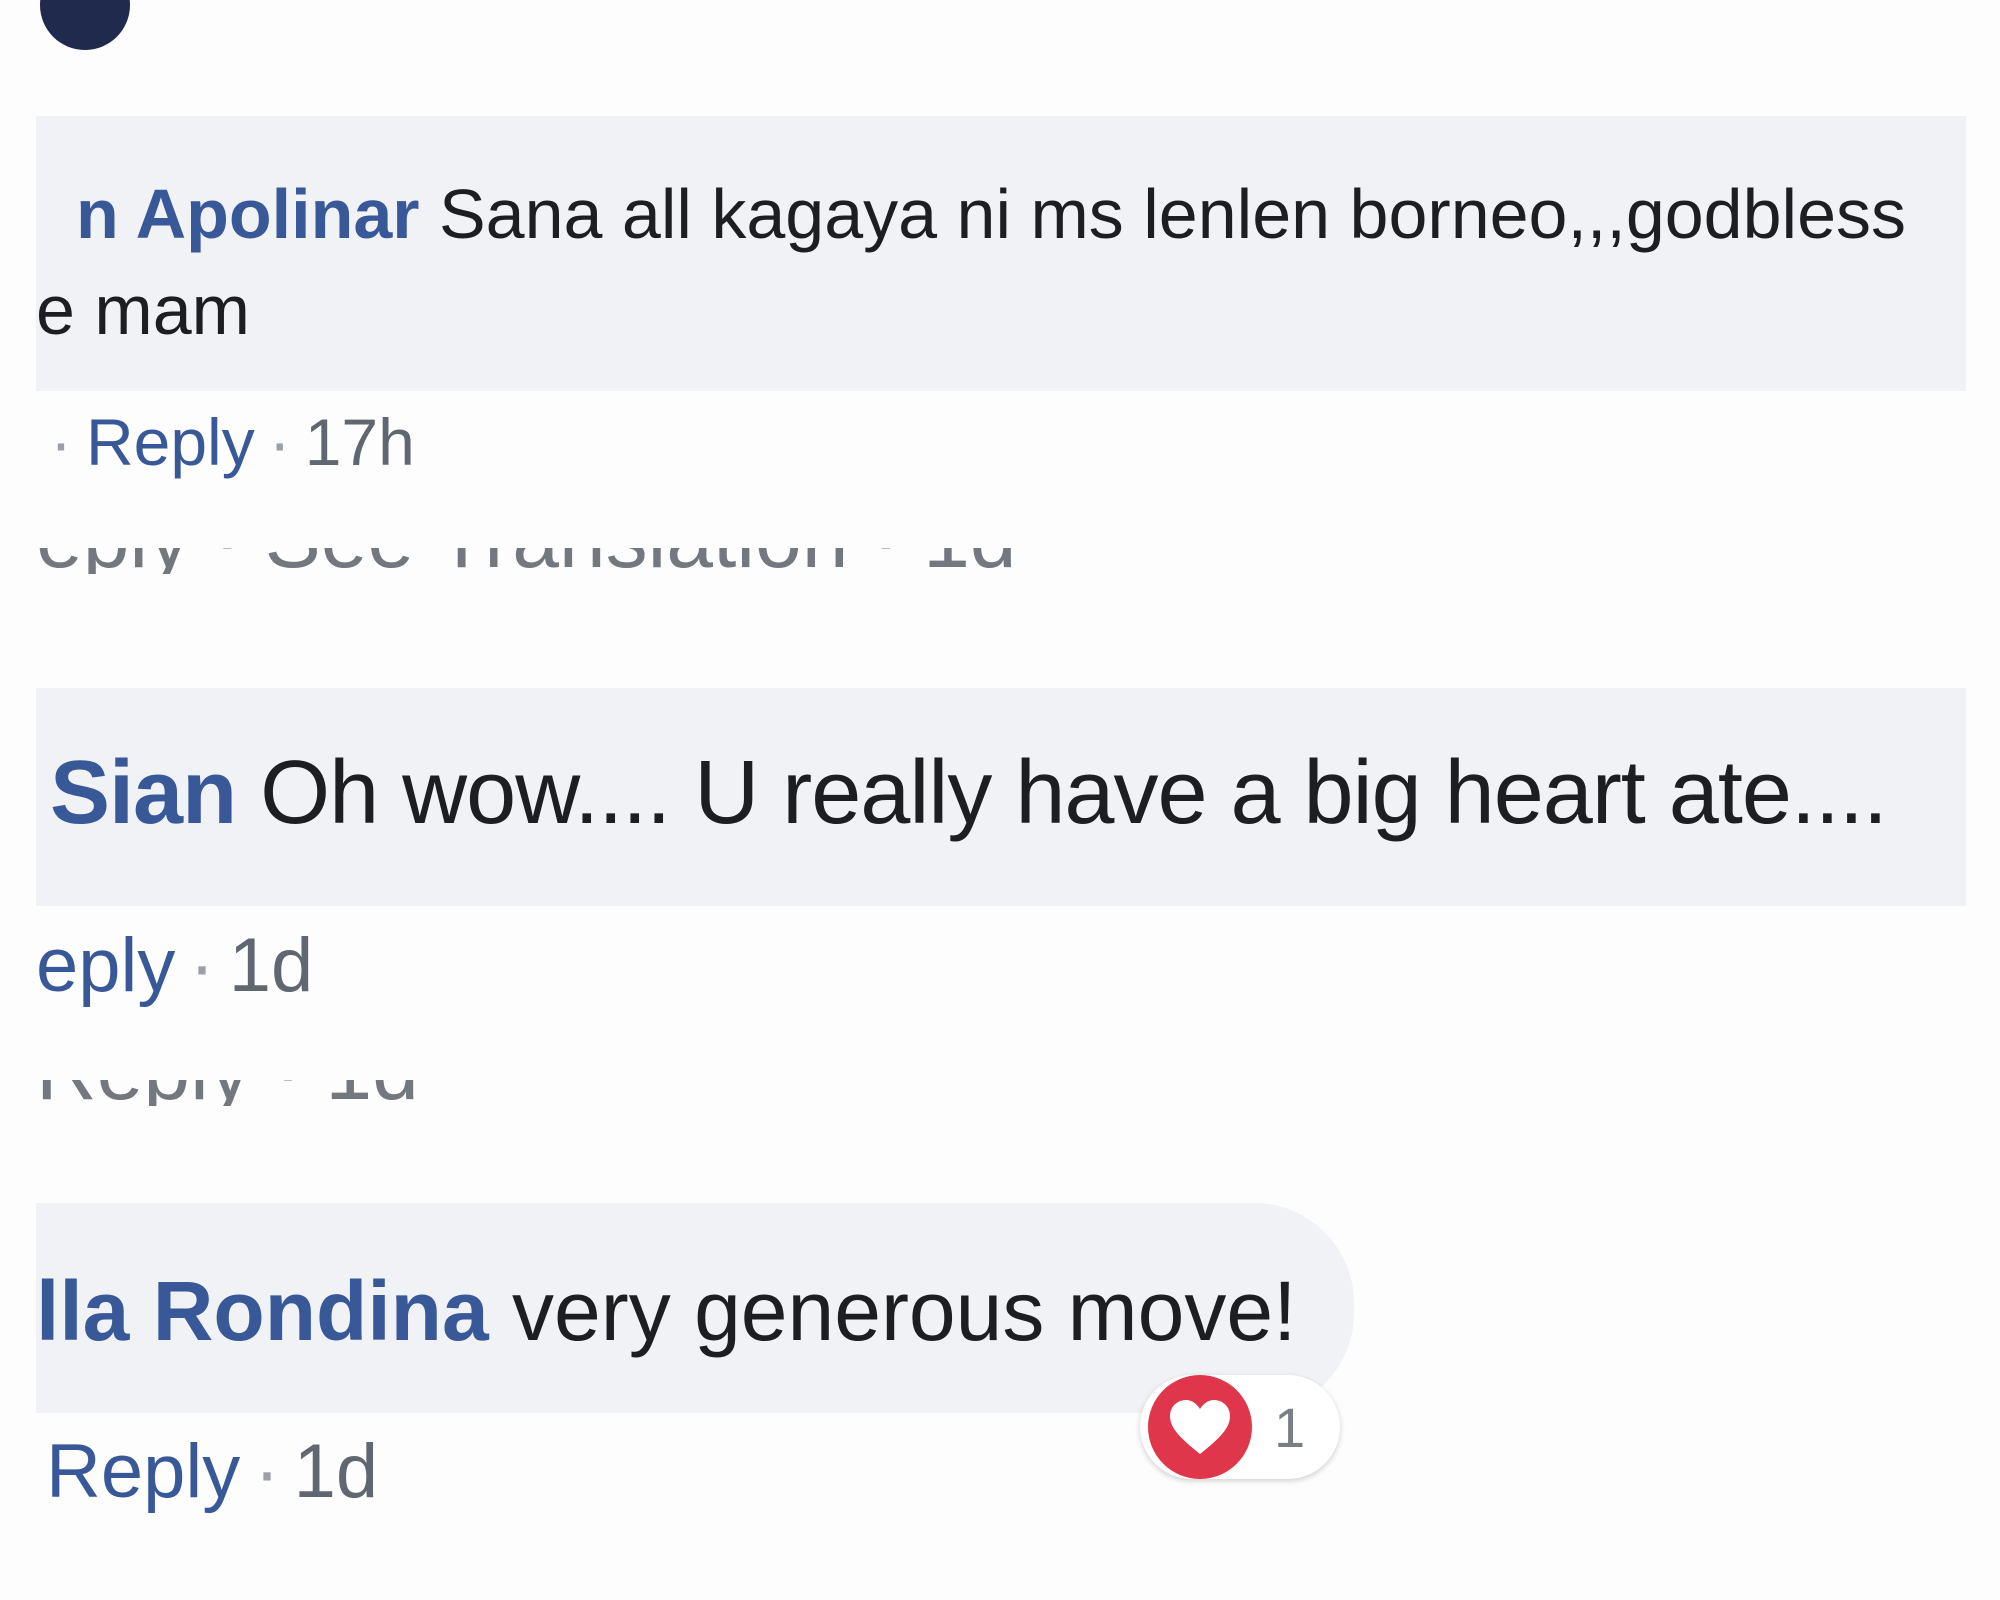 The image size is (2000, 1600). Describe the element at coordinates (248, 214) in the screenshot. I see `comment-author-link: n Apolinar` at that location.